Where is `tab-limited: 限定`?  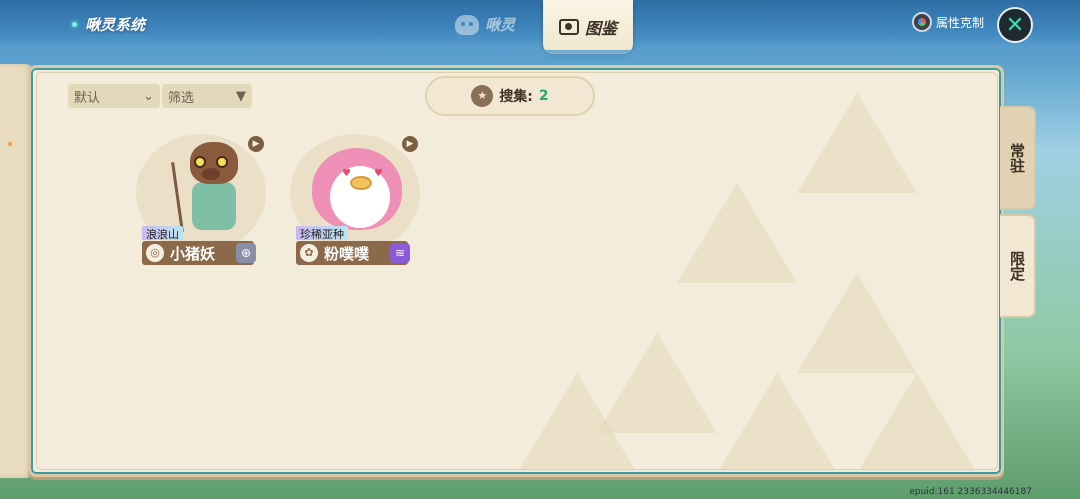 tab-limited: 限定 is located at coordinates (1018, 266).